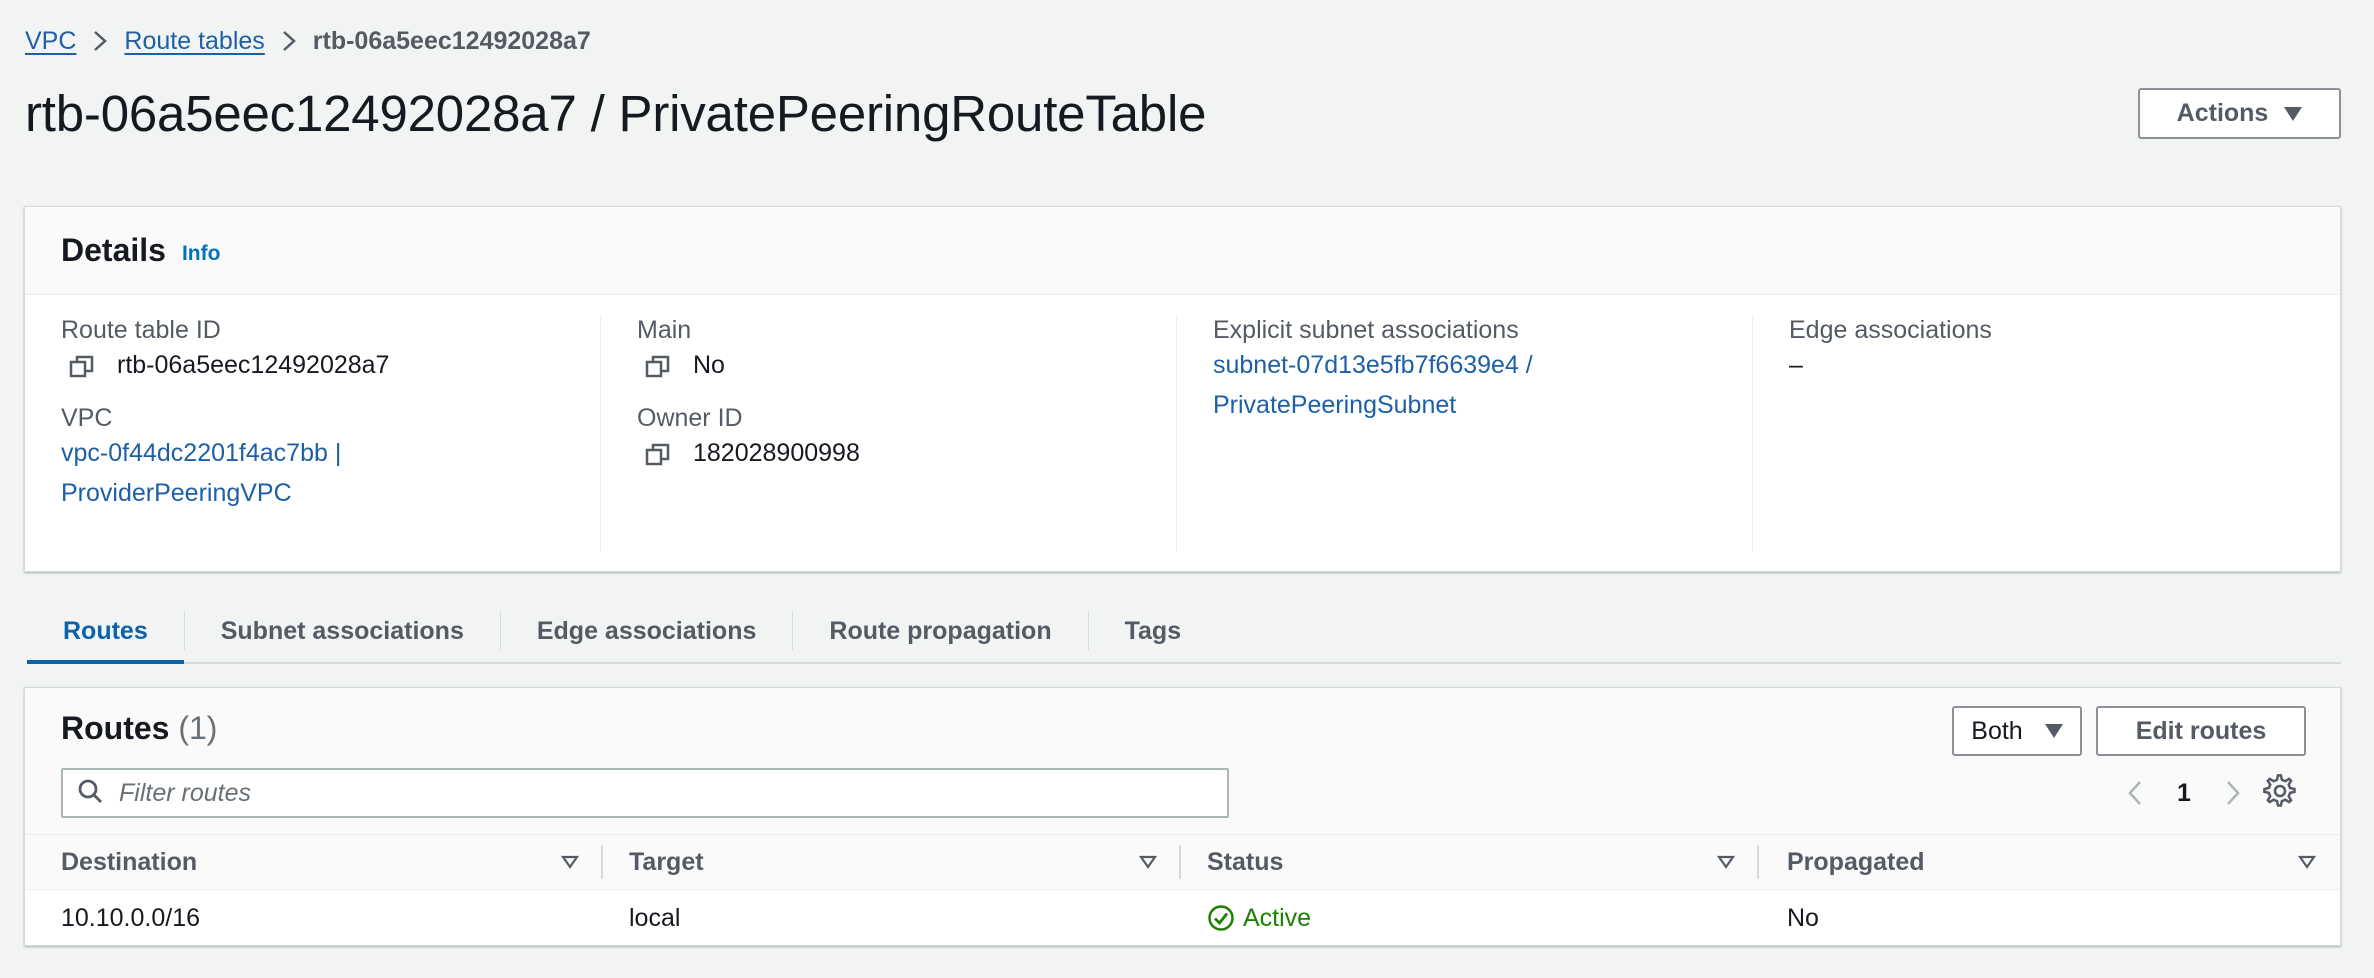  Describe the element at coordinates (115, 728) in the screenshot. I see `routes-title: Routes` at that location.